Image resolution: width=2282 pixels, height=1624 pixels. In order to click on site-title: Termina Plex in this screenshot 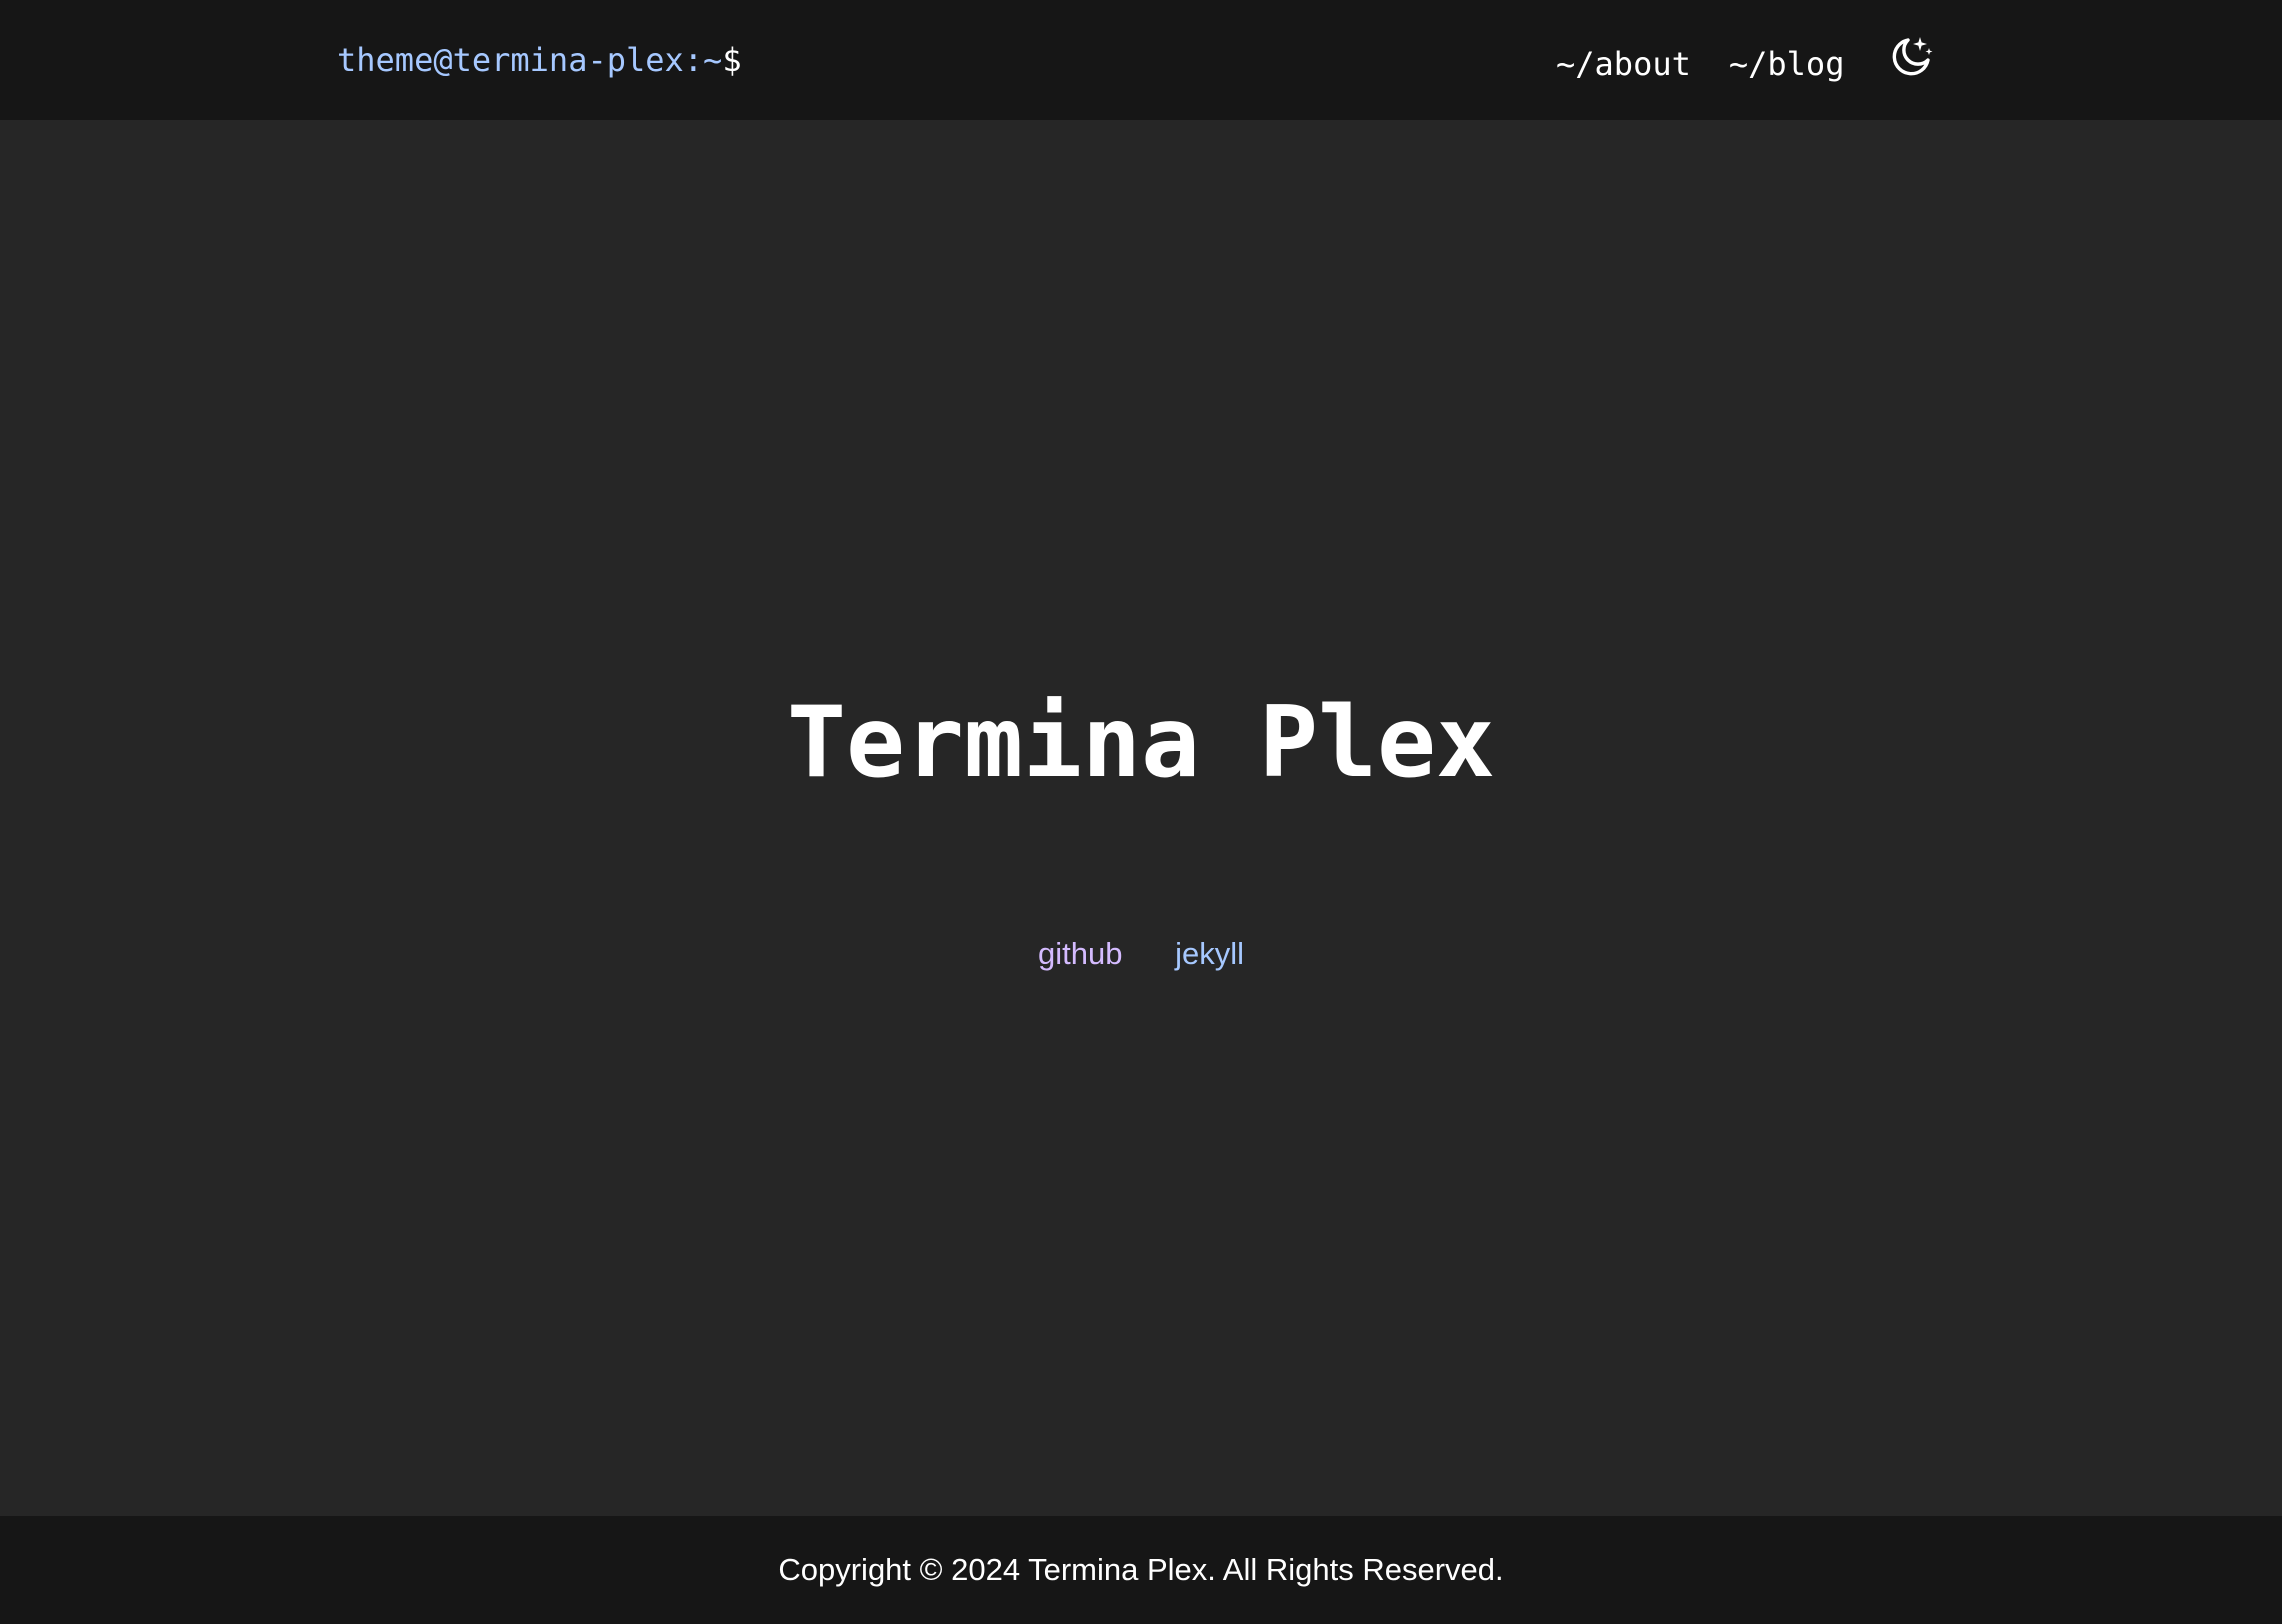, I will do `click(1140, 743)`.